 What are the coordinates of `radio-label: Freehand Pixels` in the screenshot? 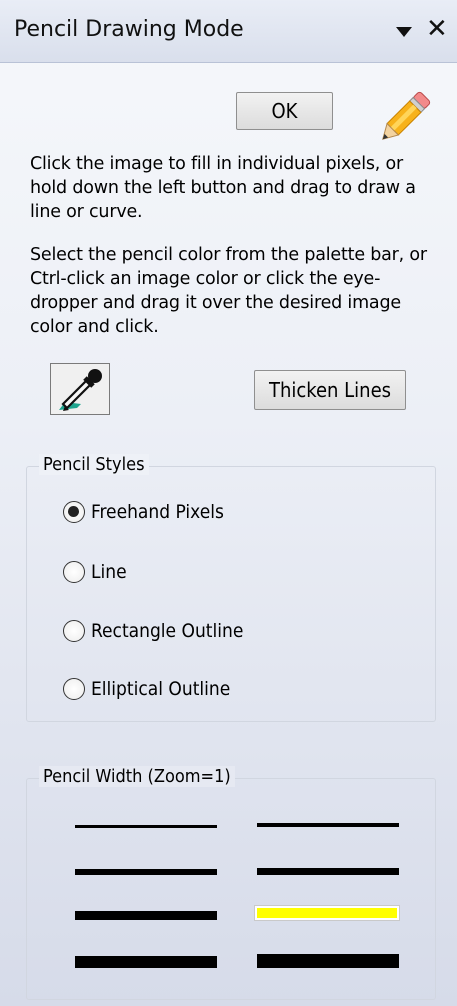 It's located at (157, 512).